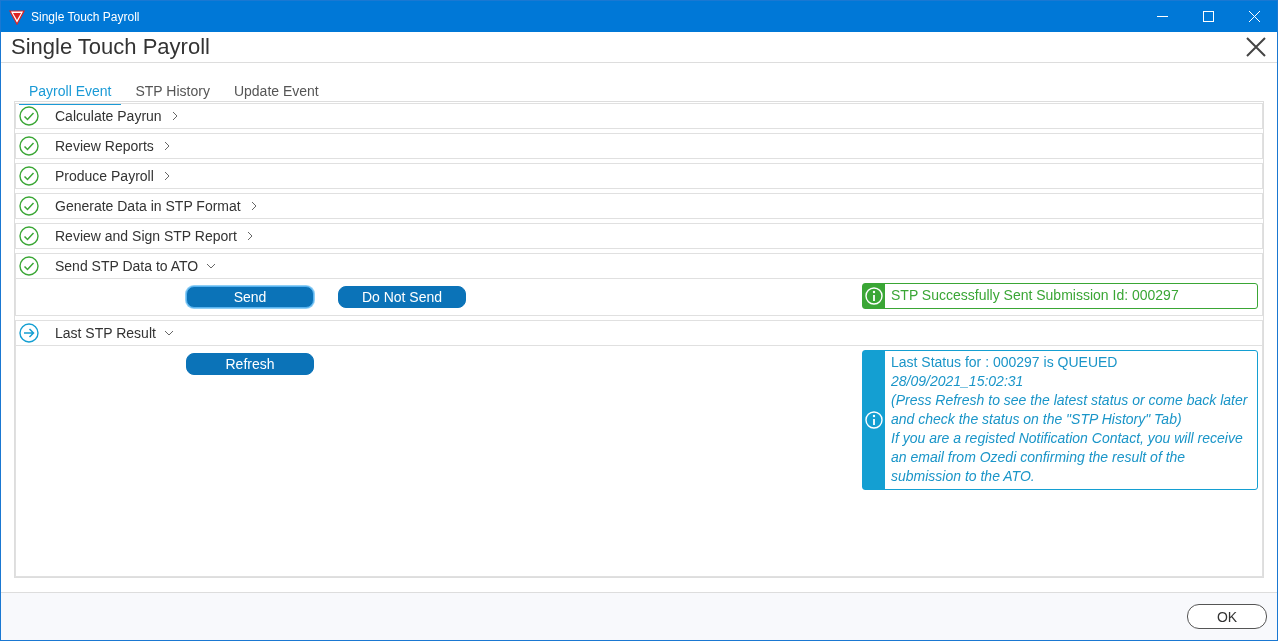  I want to click on step-label: Calculate Payrun, so click(108, 116).